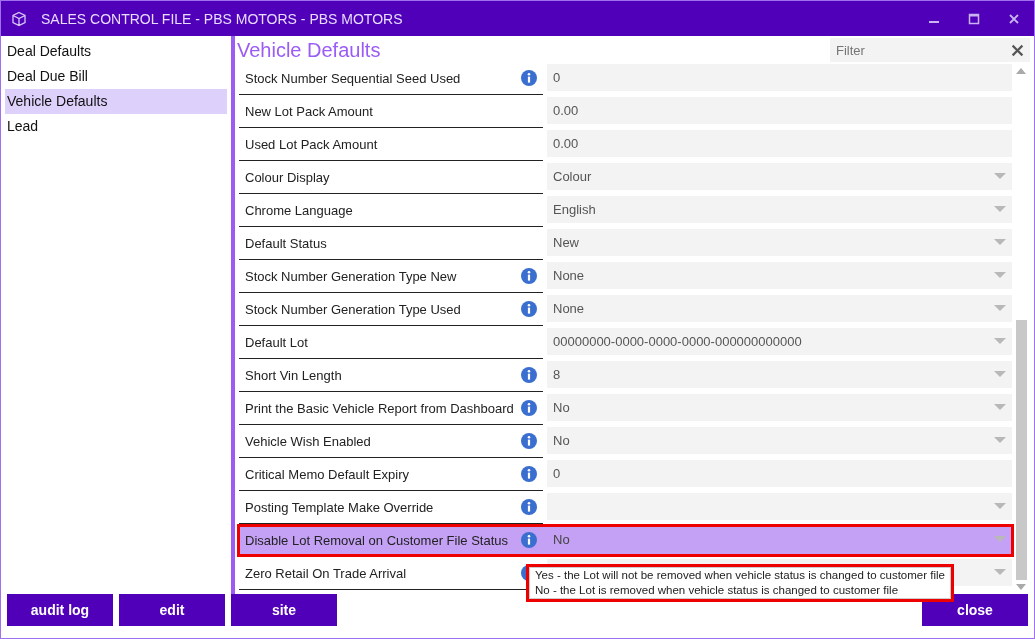 The image size is (1035, 639). I want to click on setting-row: Default Status New, so click(625, 243).